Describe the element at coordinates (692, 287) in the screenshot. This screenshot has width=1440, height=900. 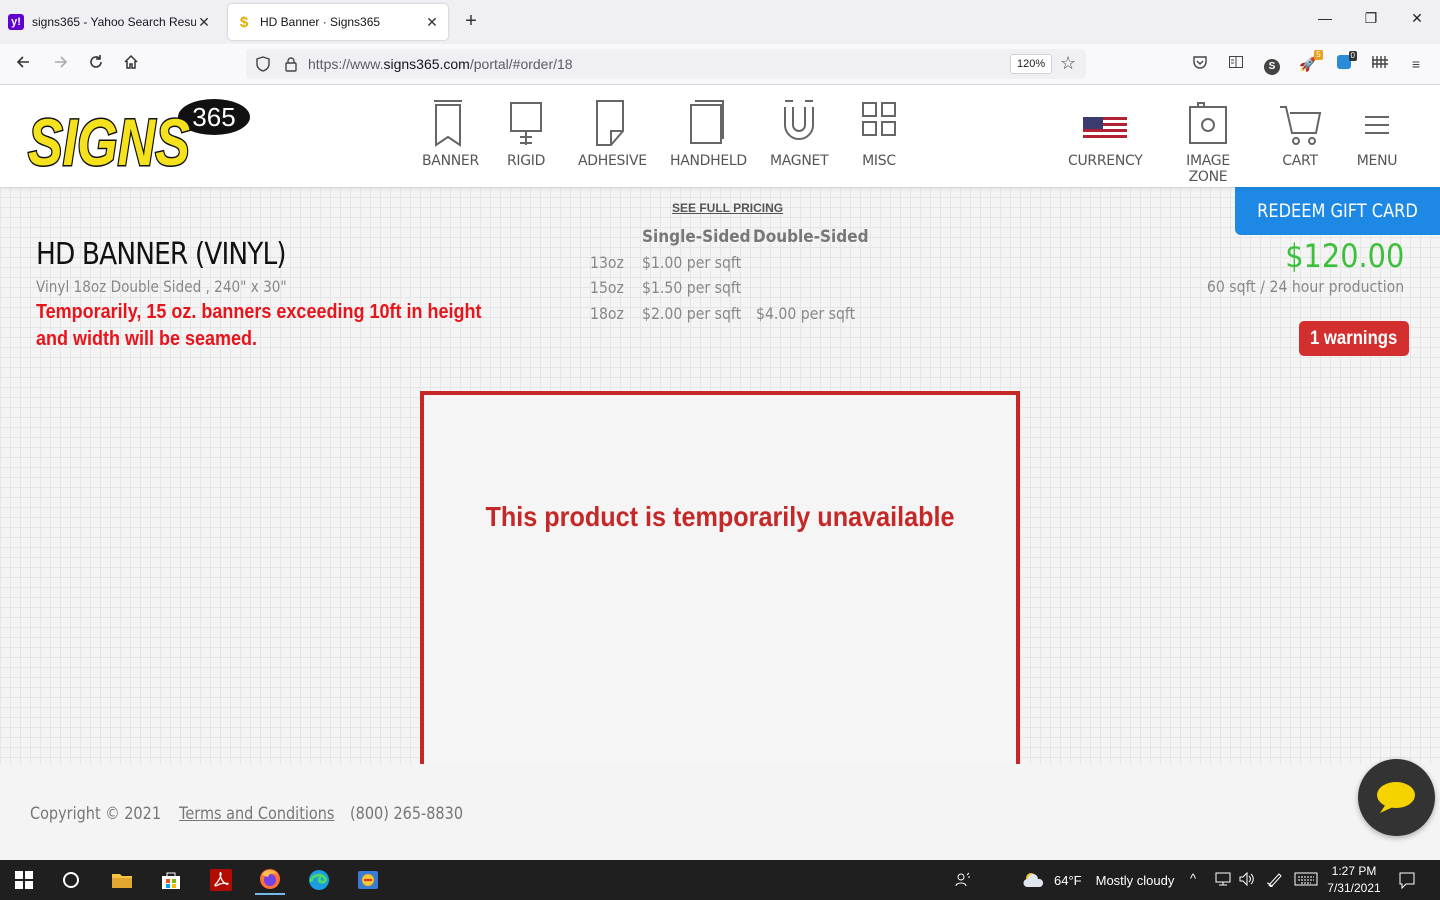
I see `row-single-price: $1.50 per sqft` at that location.